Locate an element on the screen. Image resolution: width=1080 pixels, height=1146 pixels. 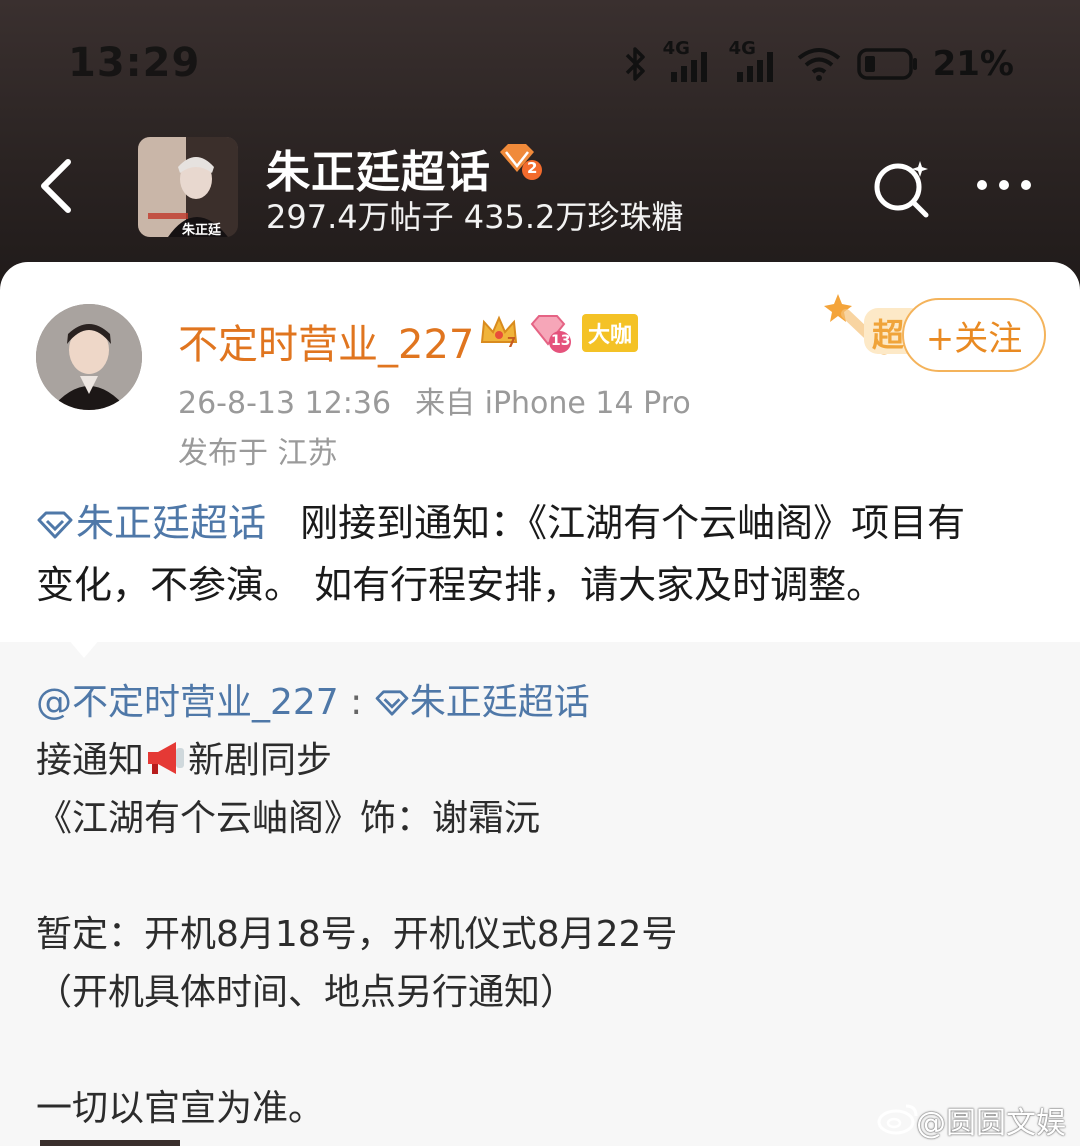
follow-button: +关注 is located at coordinates (974, 335).